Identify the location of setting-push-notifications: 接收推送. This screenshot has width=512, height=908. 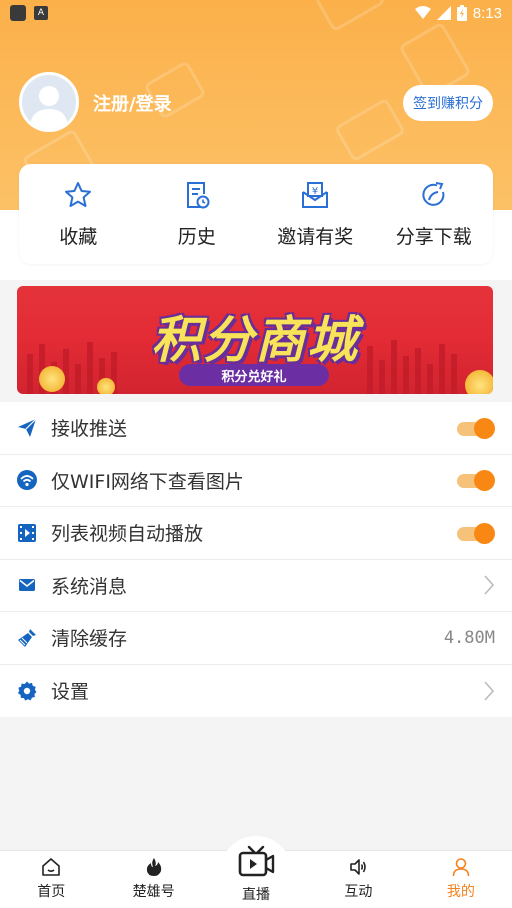
(256, 428).